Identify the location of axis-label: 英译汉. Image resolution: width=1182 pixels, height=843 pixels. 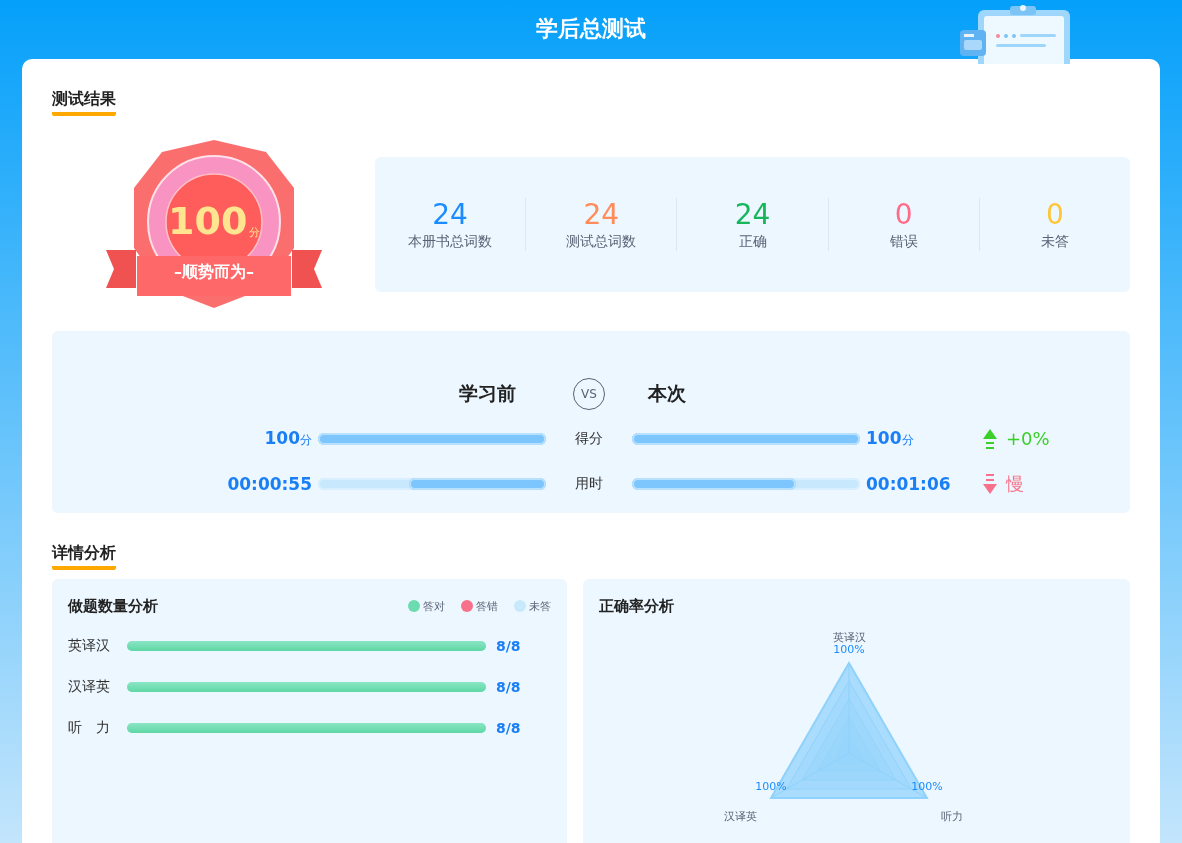
(849, 637).